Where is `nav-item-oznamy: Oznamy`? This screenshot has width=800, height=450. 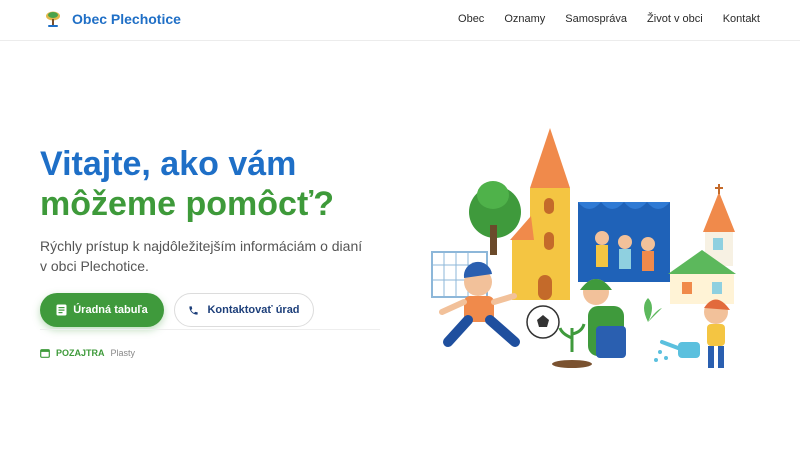 nav-item-oznamy: Oznamy is located at coordinates (524, 19).